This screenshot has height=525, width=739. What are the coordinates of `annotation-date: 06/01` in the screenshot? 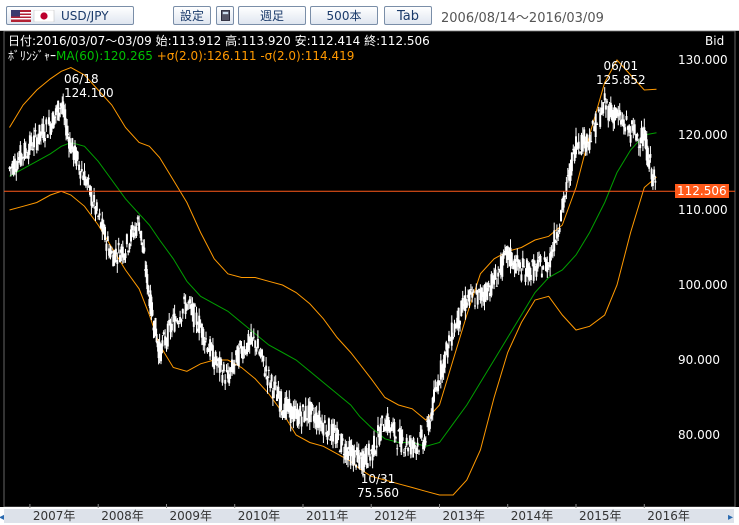 It's located at (621, 66).